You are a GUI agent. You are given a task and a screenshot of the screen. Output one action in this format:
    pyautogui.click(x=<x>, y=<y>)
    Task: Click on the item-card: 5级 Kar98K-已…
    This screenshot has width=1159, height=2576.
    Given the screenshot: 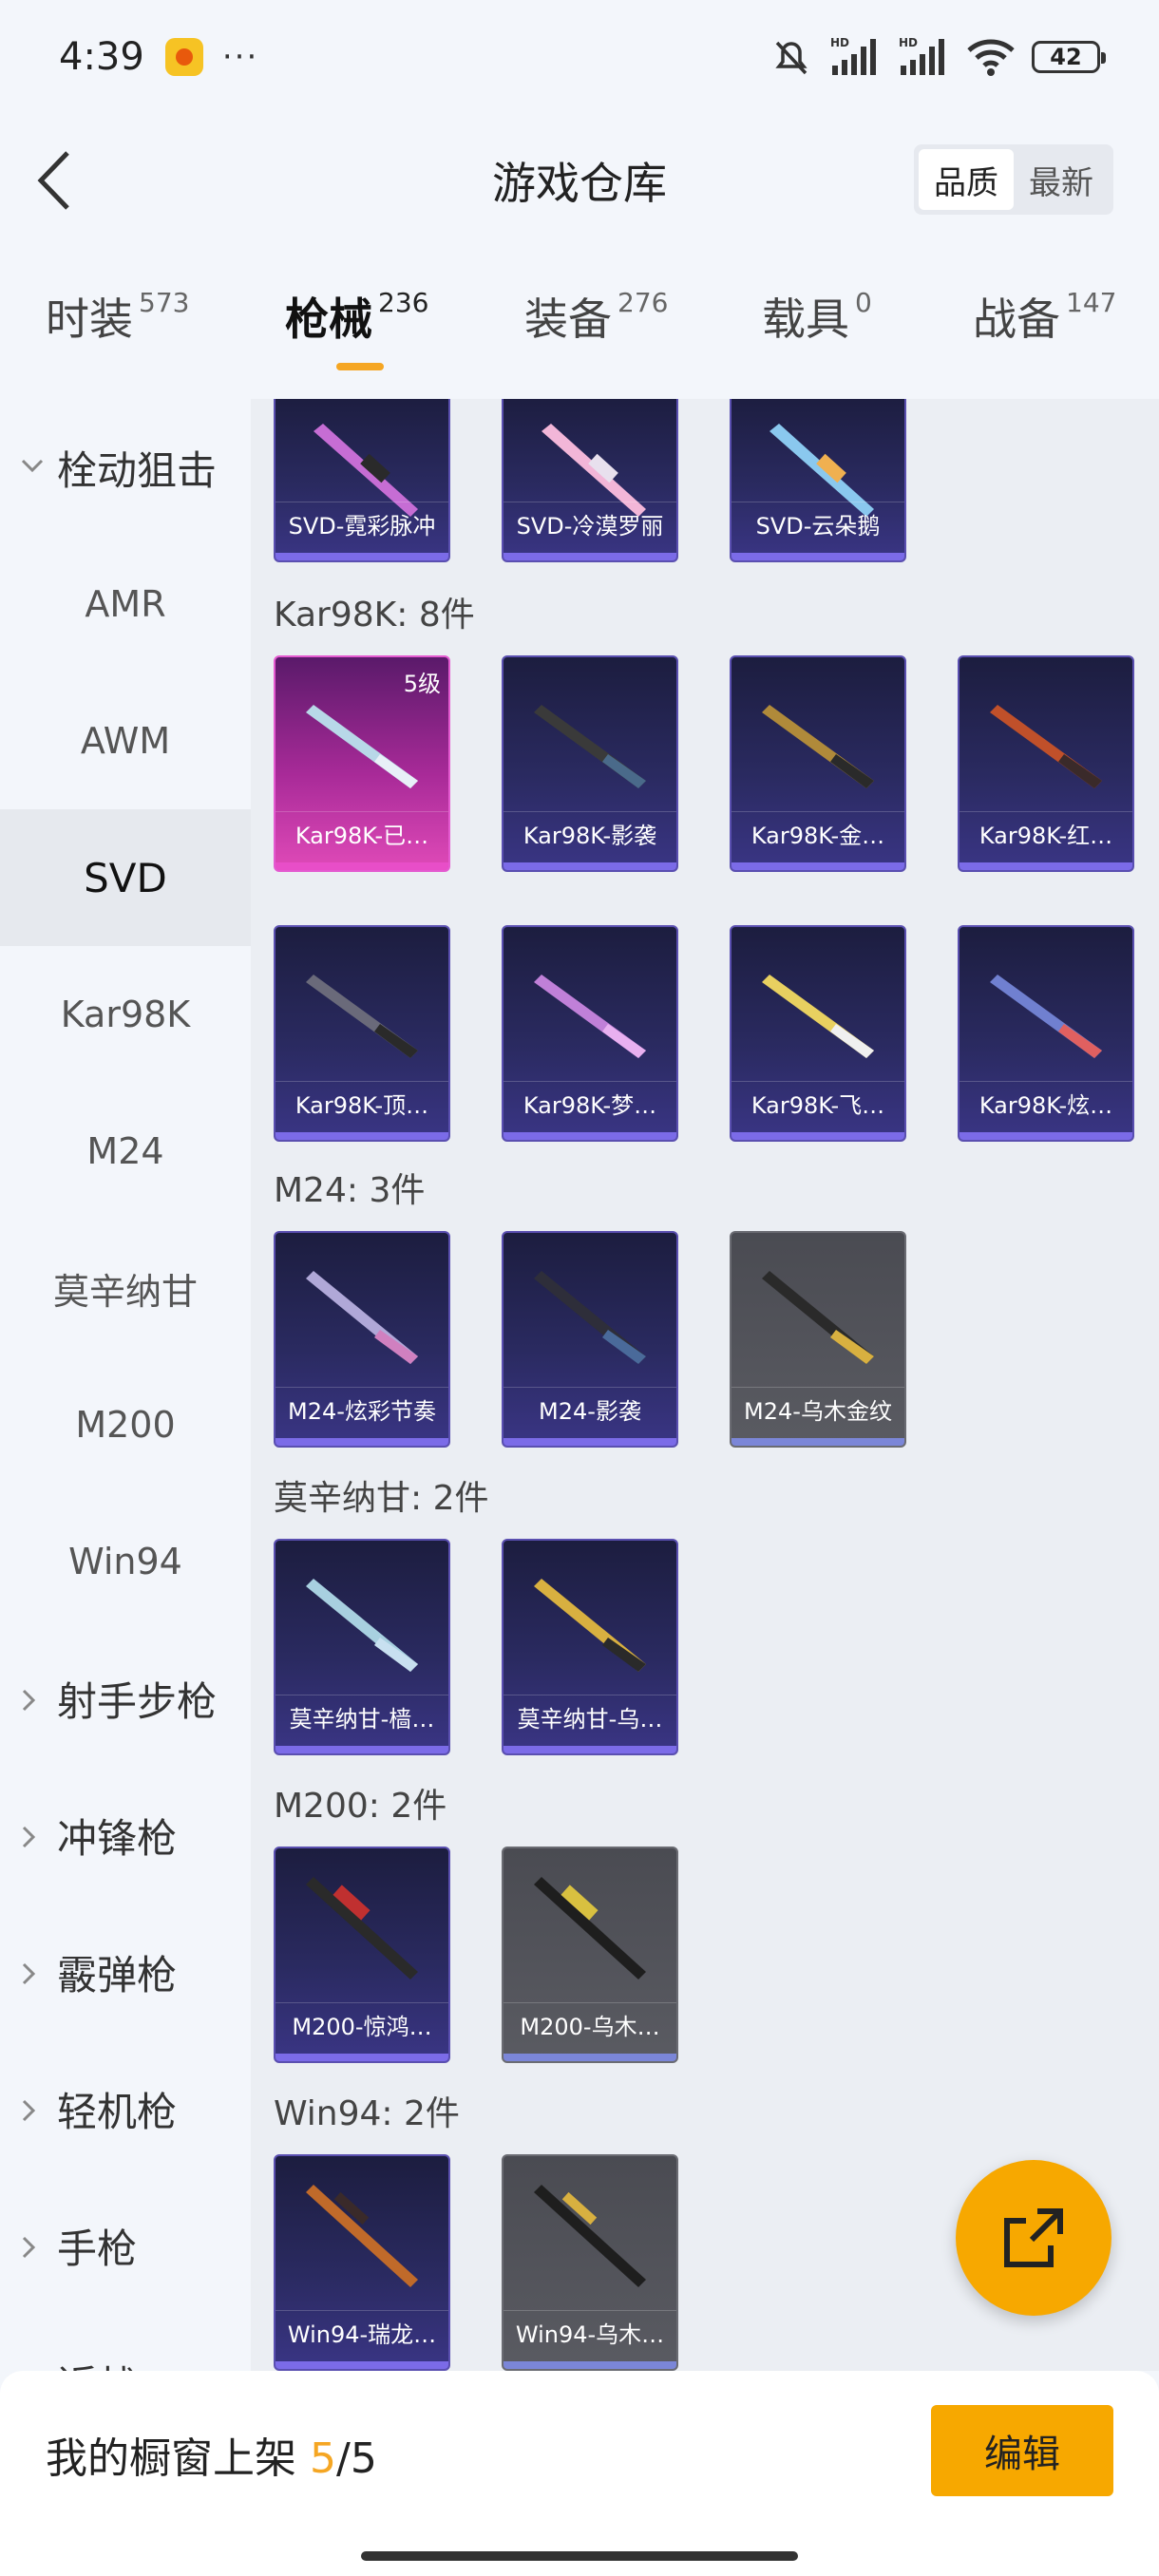 What is the action you would take?
    pyautogui.click(x=362, y=763)
    